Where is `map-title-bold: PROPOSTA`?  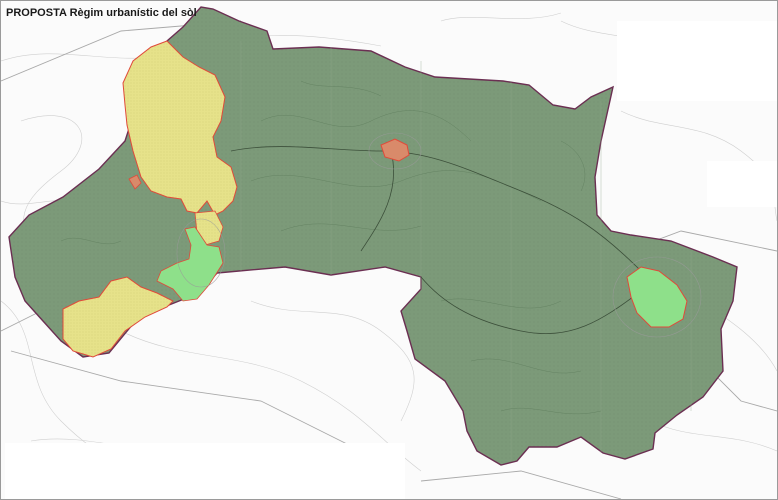
map-title-bold: PROPOSTA is located at coordinates (36, 13).